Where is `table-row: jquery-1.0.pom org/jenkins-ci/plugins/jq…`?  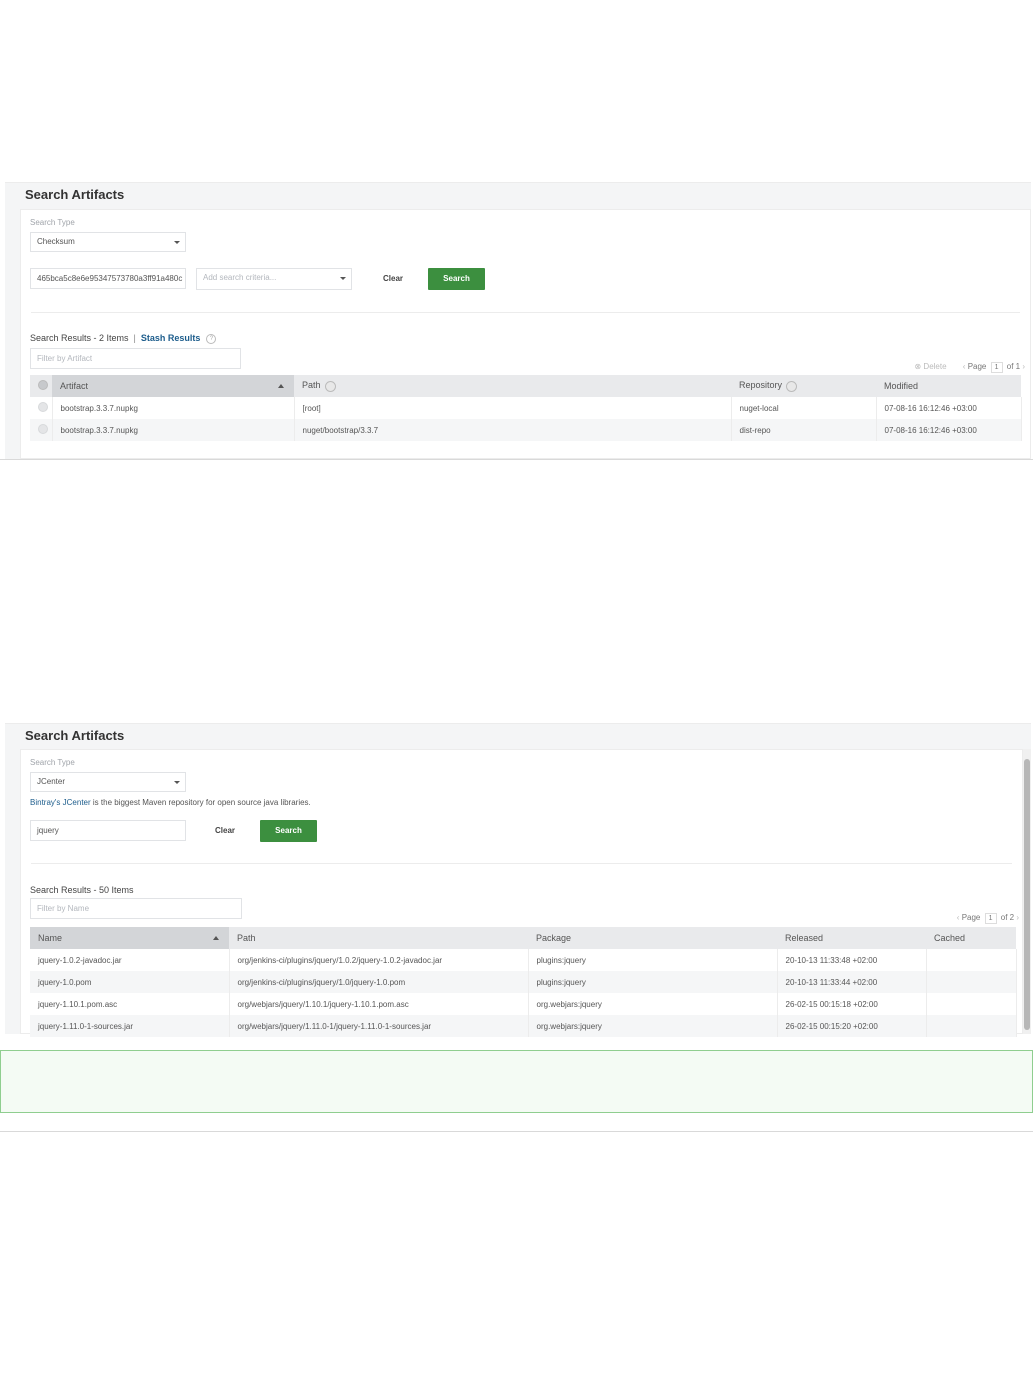
table-row: jquery-1.0.pom org/jenkins-ci/plugins/jq… is located at coordinates (523, 982).